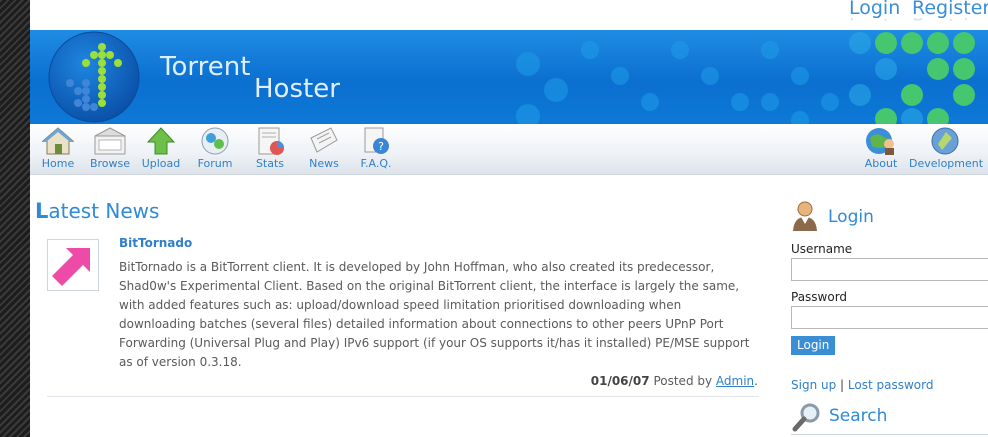  I want to click on nav-label-news: News, so click(324, 163).